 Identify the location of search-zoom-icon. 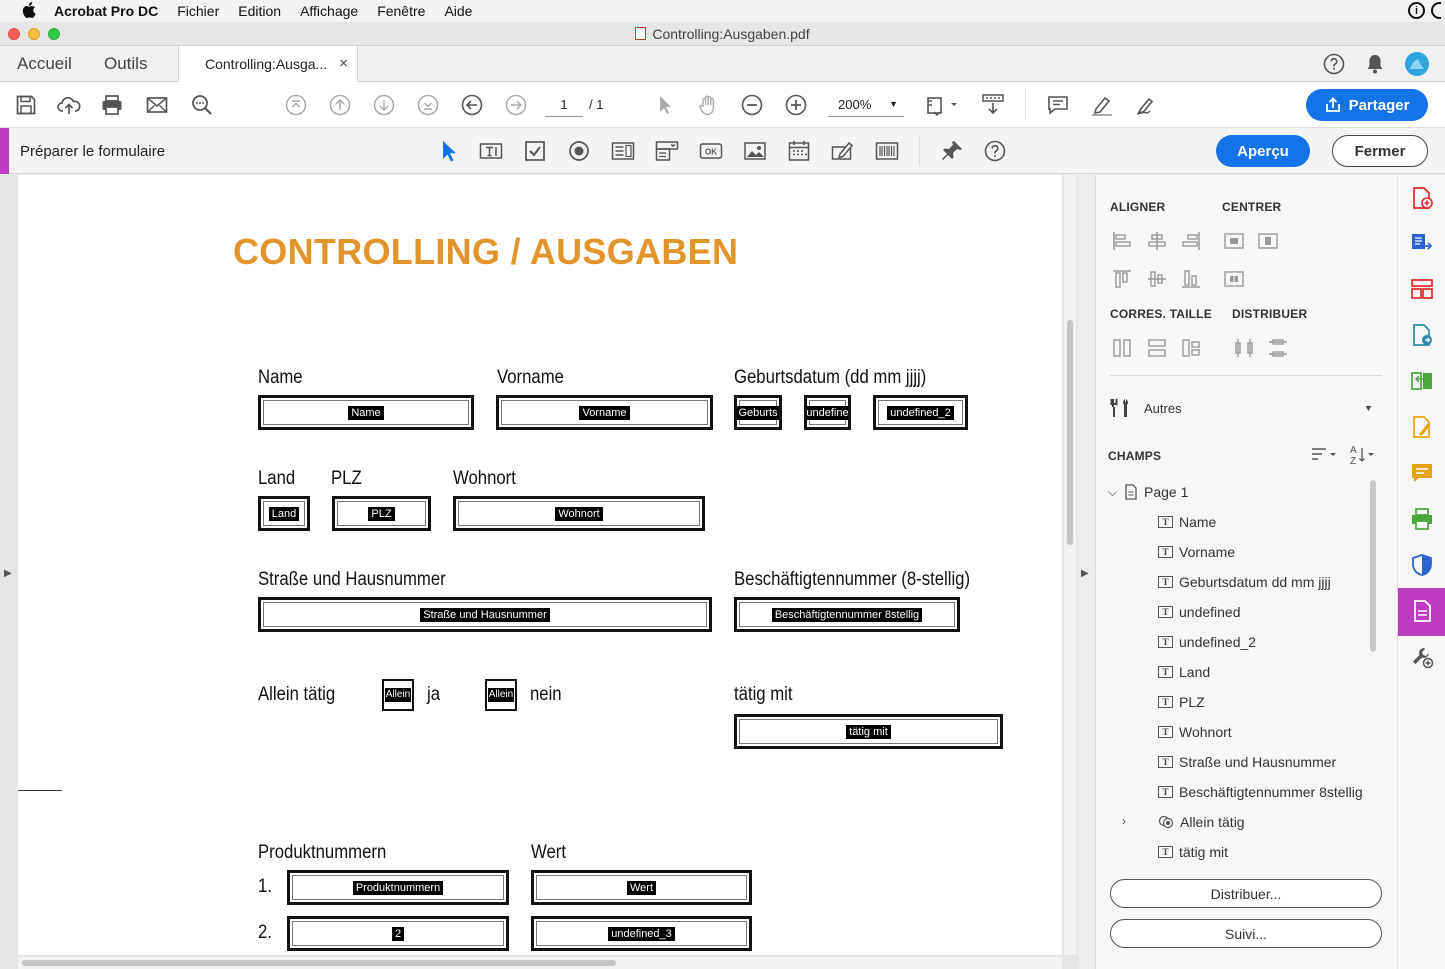
(202, 105).